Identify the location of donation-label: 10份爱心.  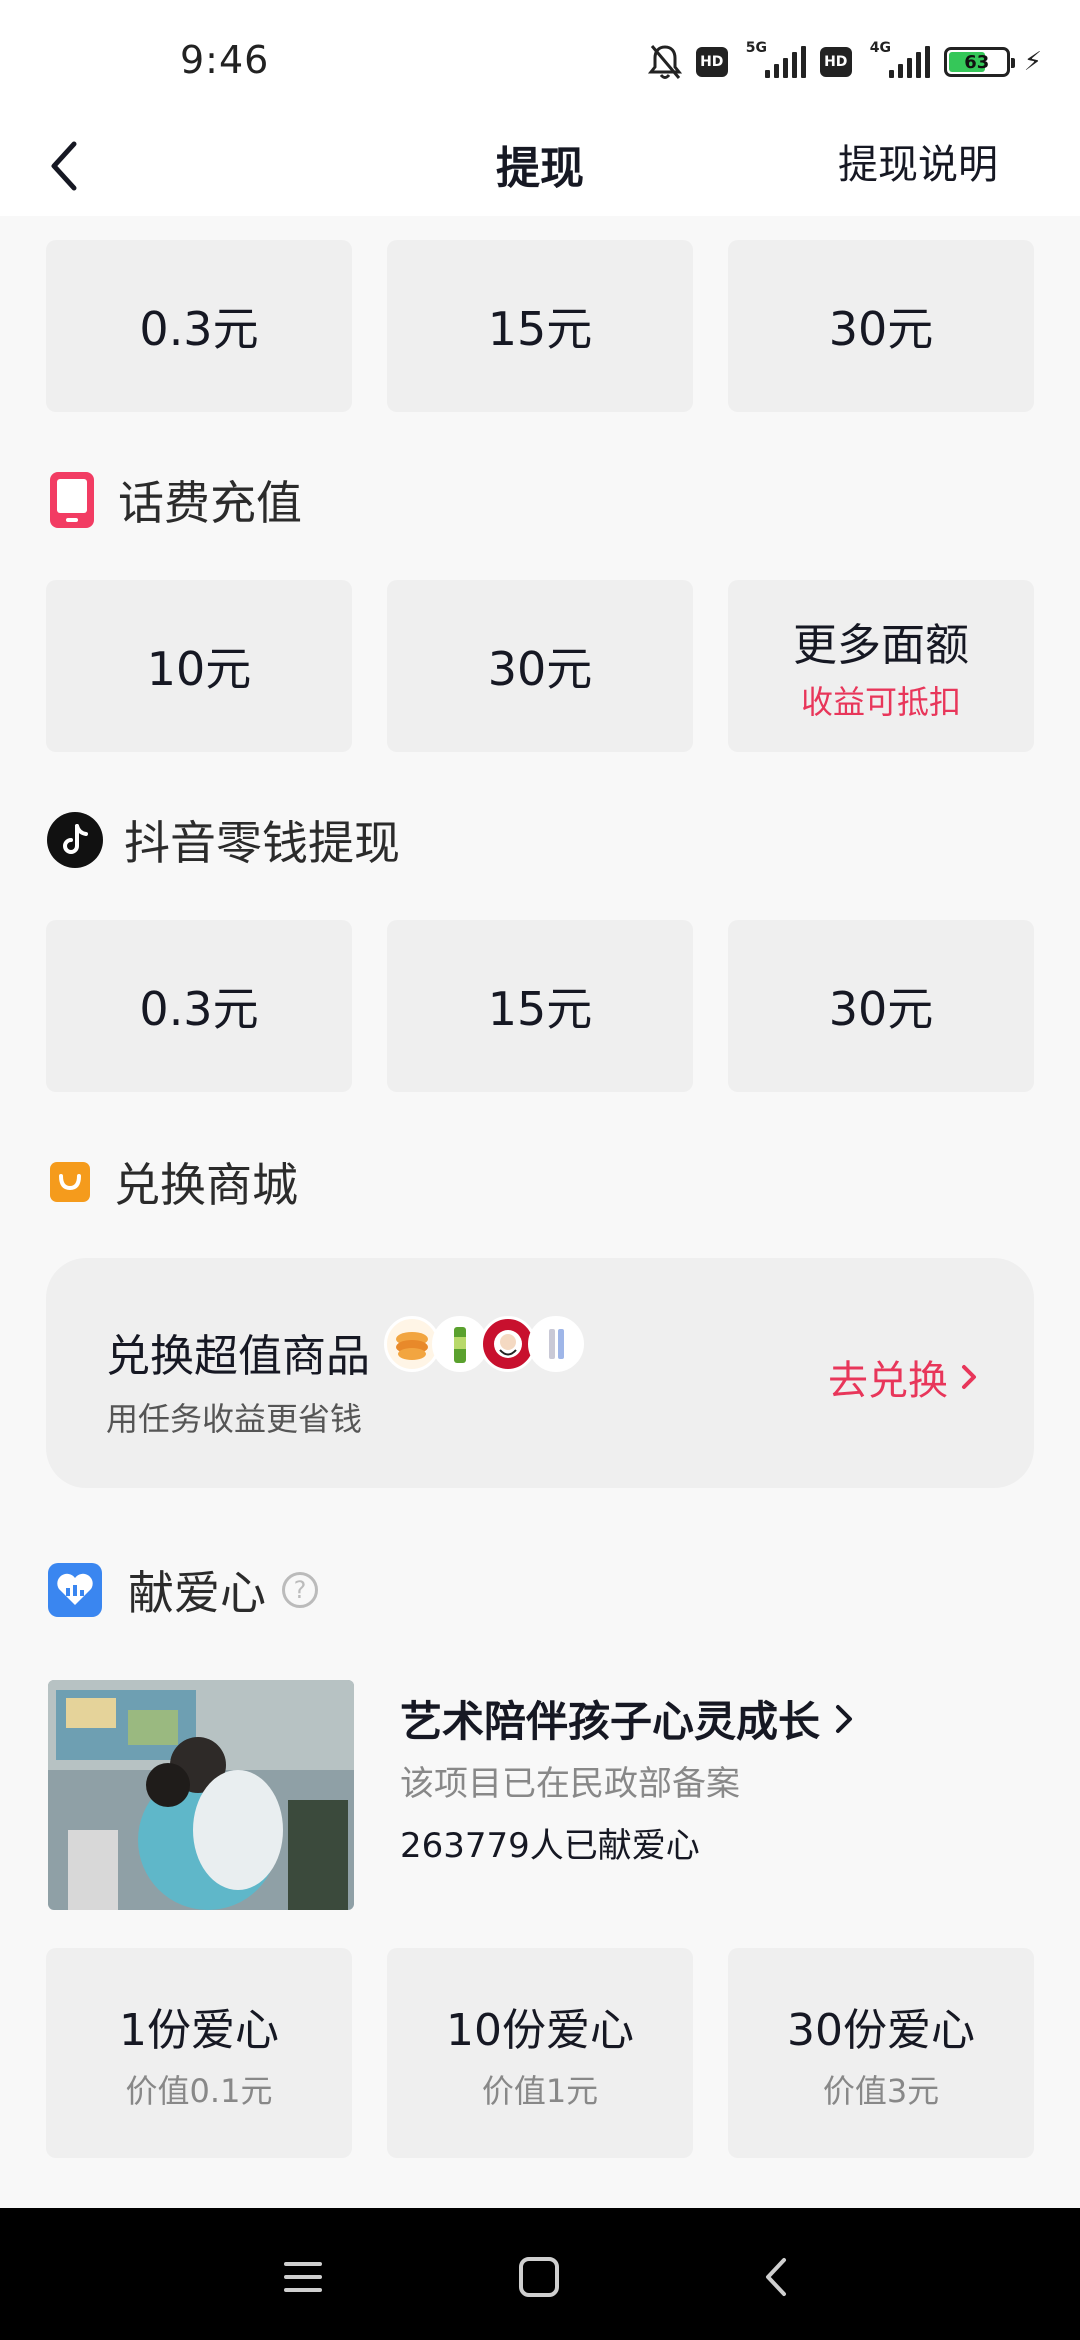
(540, 2030).